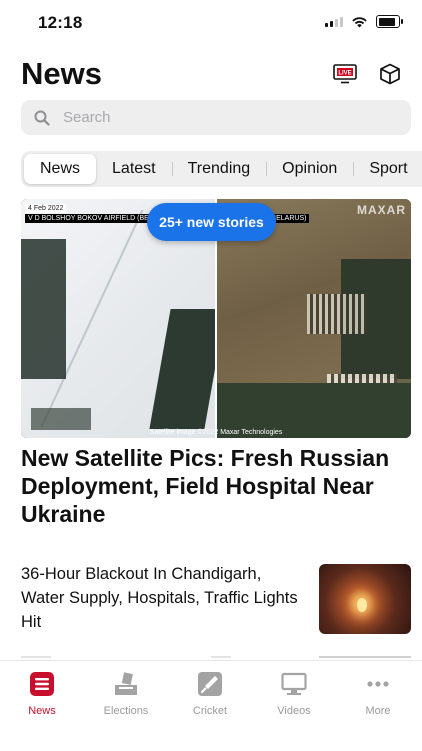  Describe the element at coordinates (223, 117) in the screenshot. I see `search-input` at that location.